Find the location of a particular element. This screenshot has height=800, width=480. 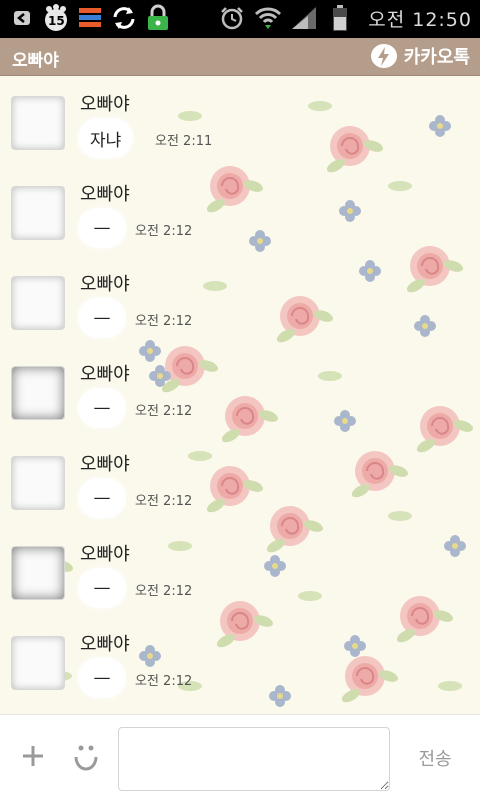

stack-app-icon is located at coordinates (90, 18).